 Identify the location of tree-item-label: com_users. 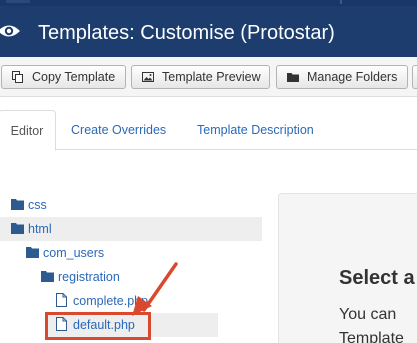
(74, 253).